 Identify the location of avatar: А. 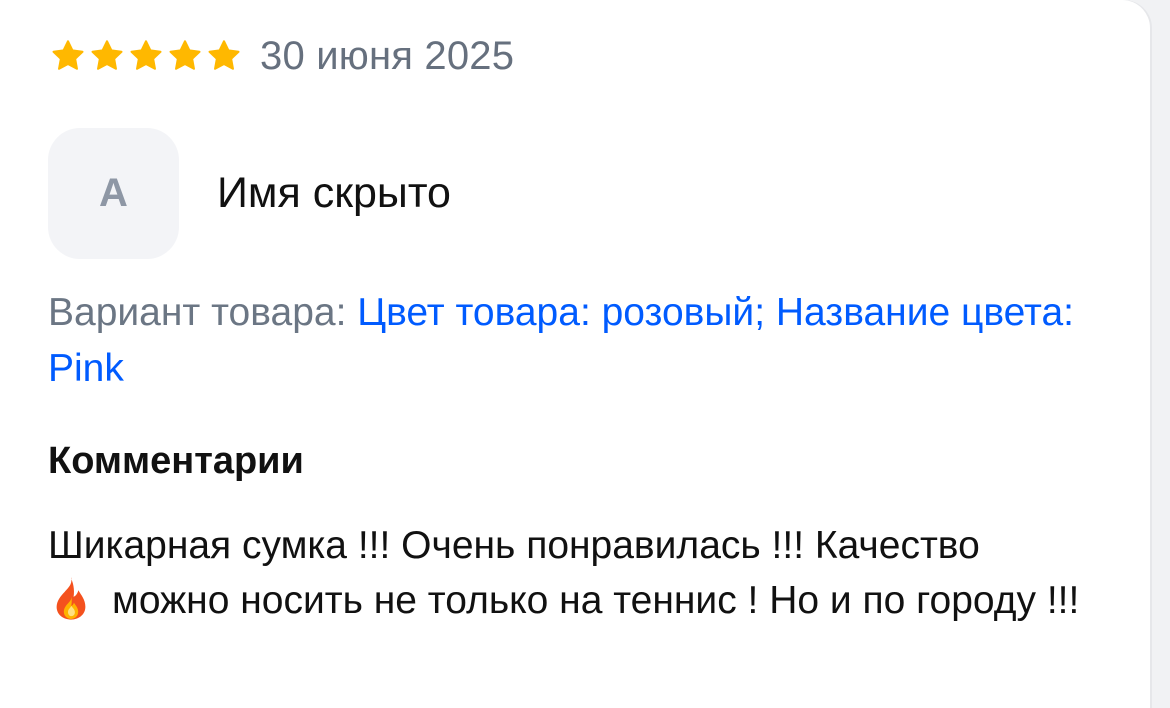
(113, 193).